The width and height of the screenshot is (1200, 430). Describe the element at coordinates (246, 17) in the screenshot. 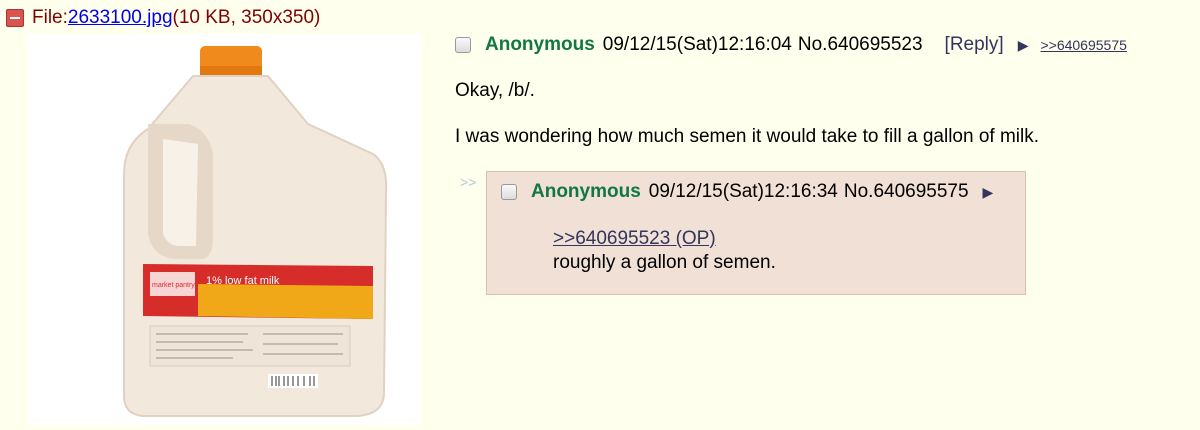

I see `file-meta: (10 KB, 350x350)` at that location.